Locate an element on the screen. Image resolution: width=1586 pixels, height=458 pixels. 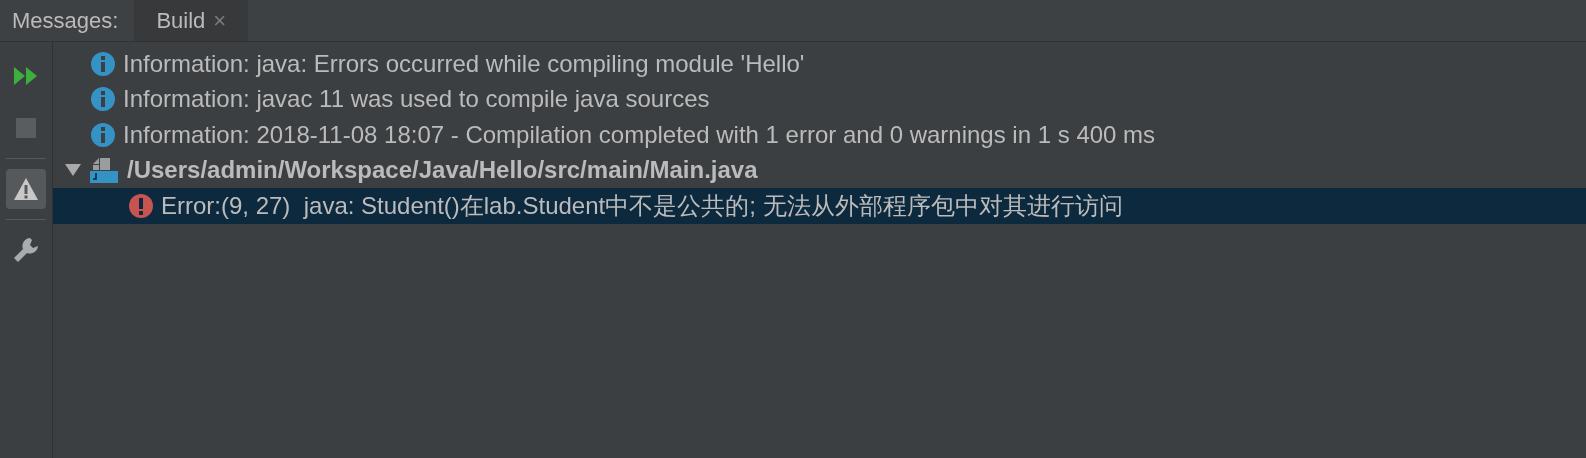
message-text: Information: 2018-11-08 18:07 - Compilation completed with 1 error and 0 warnings in 1 s 400 ms is located at coordinates (639, 134).